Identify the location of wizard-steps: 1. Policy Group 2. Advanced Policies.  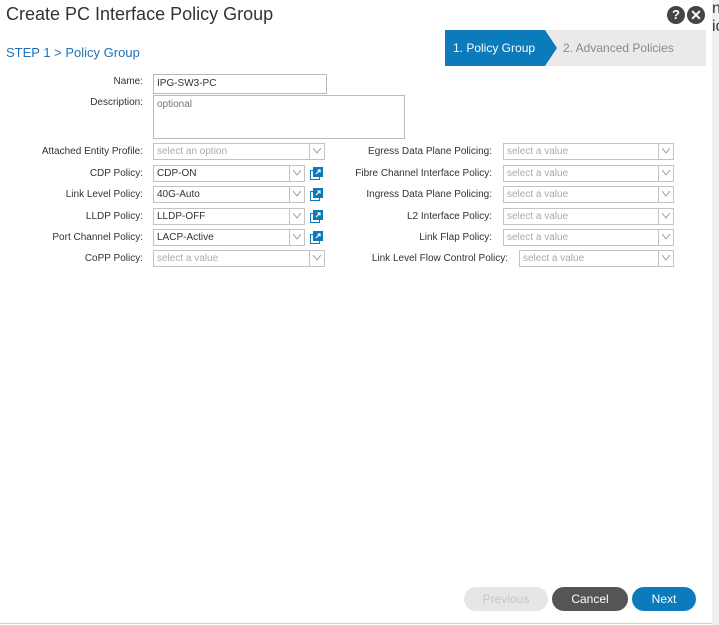
(575, 48).